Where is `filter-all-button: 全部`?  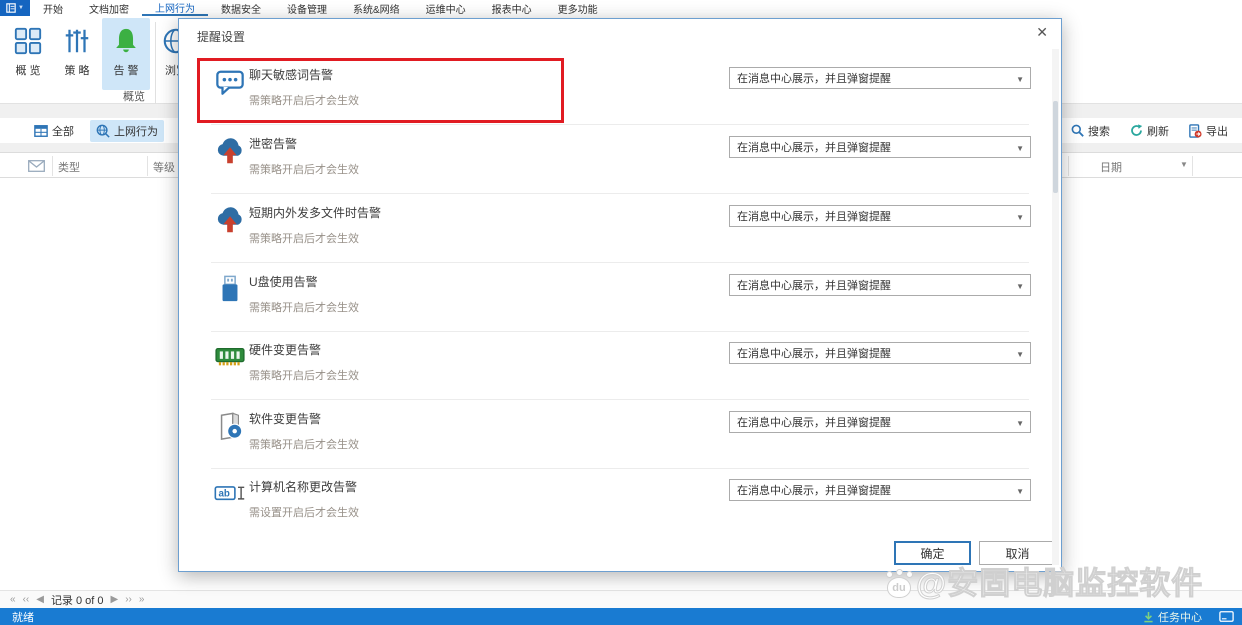 filter-all-button: 全部 is located at coordinates (54, 131).